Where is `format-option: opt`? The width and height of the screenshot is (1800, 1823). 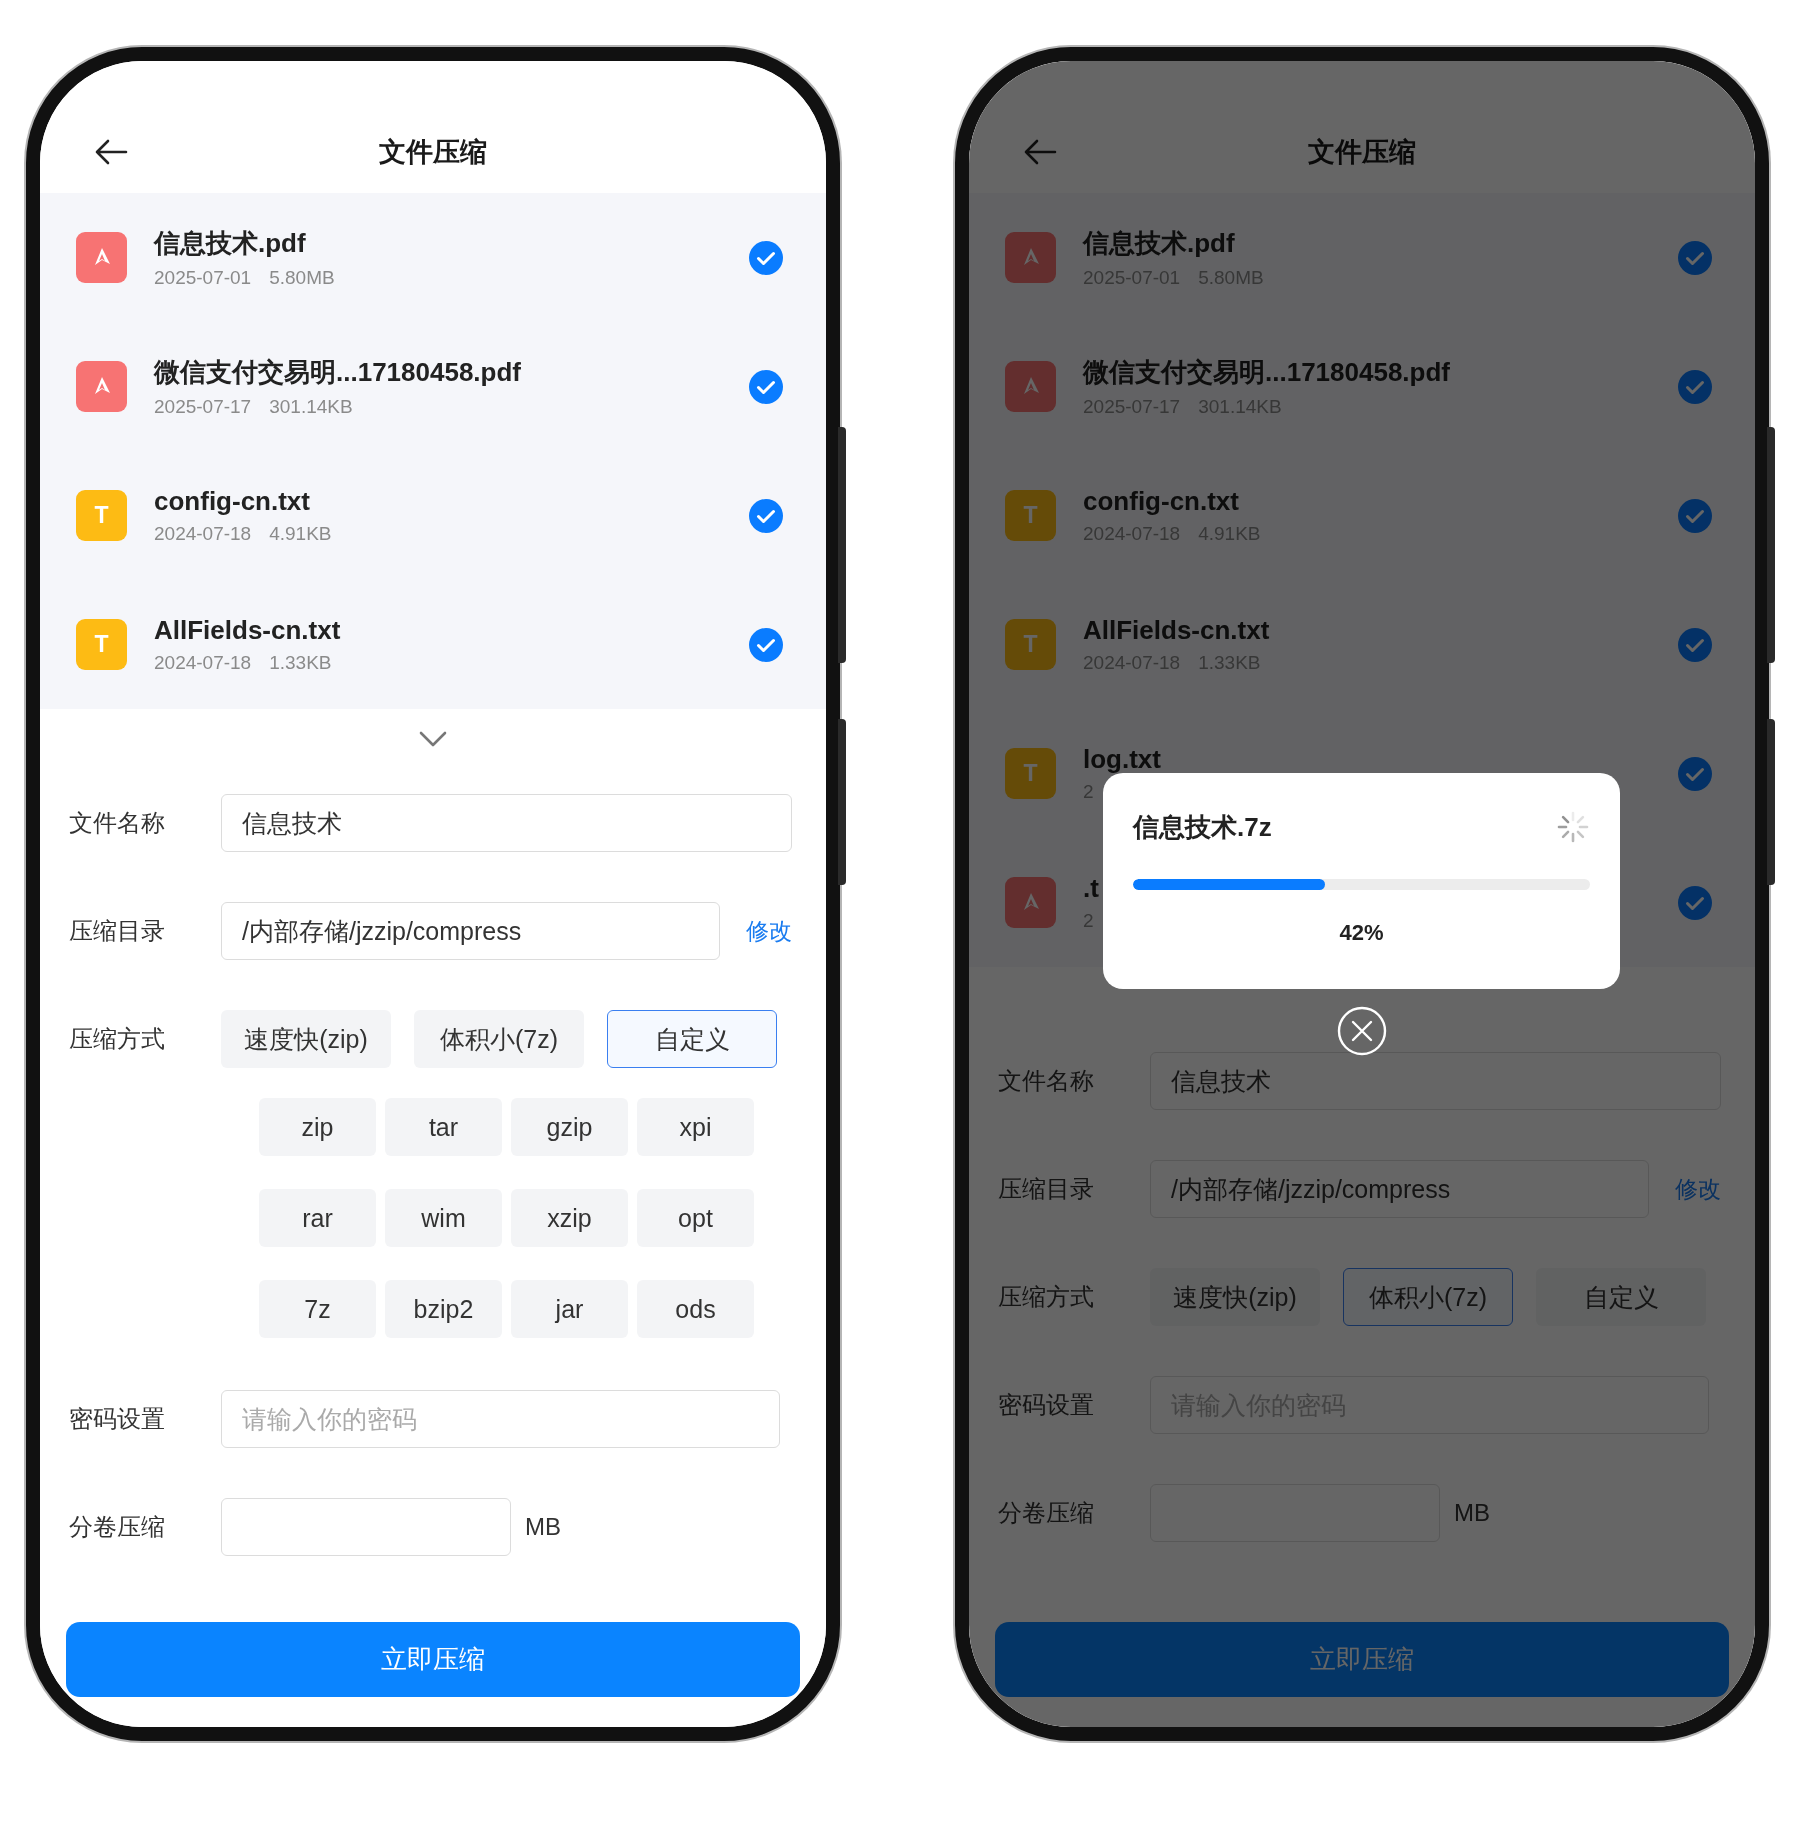 format-option: opt is located at coordinates (695, 1218).